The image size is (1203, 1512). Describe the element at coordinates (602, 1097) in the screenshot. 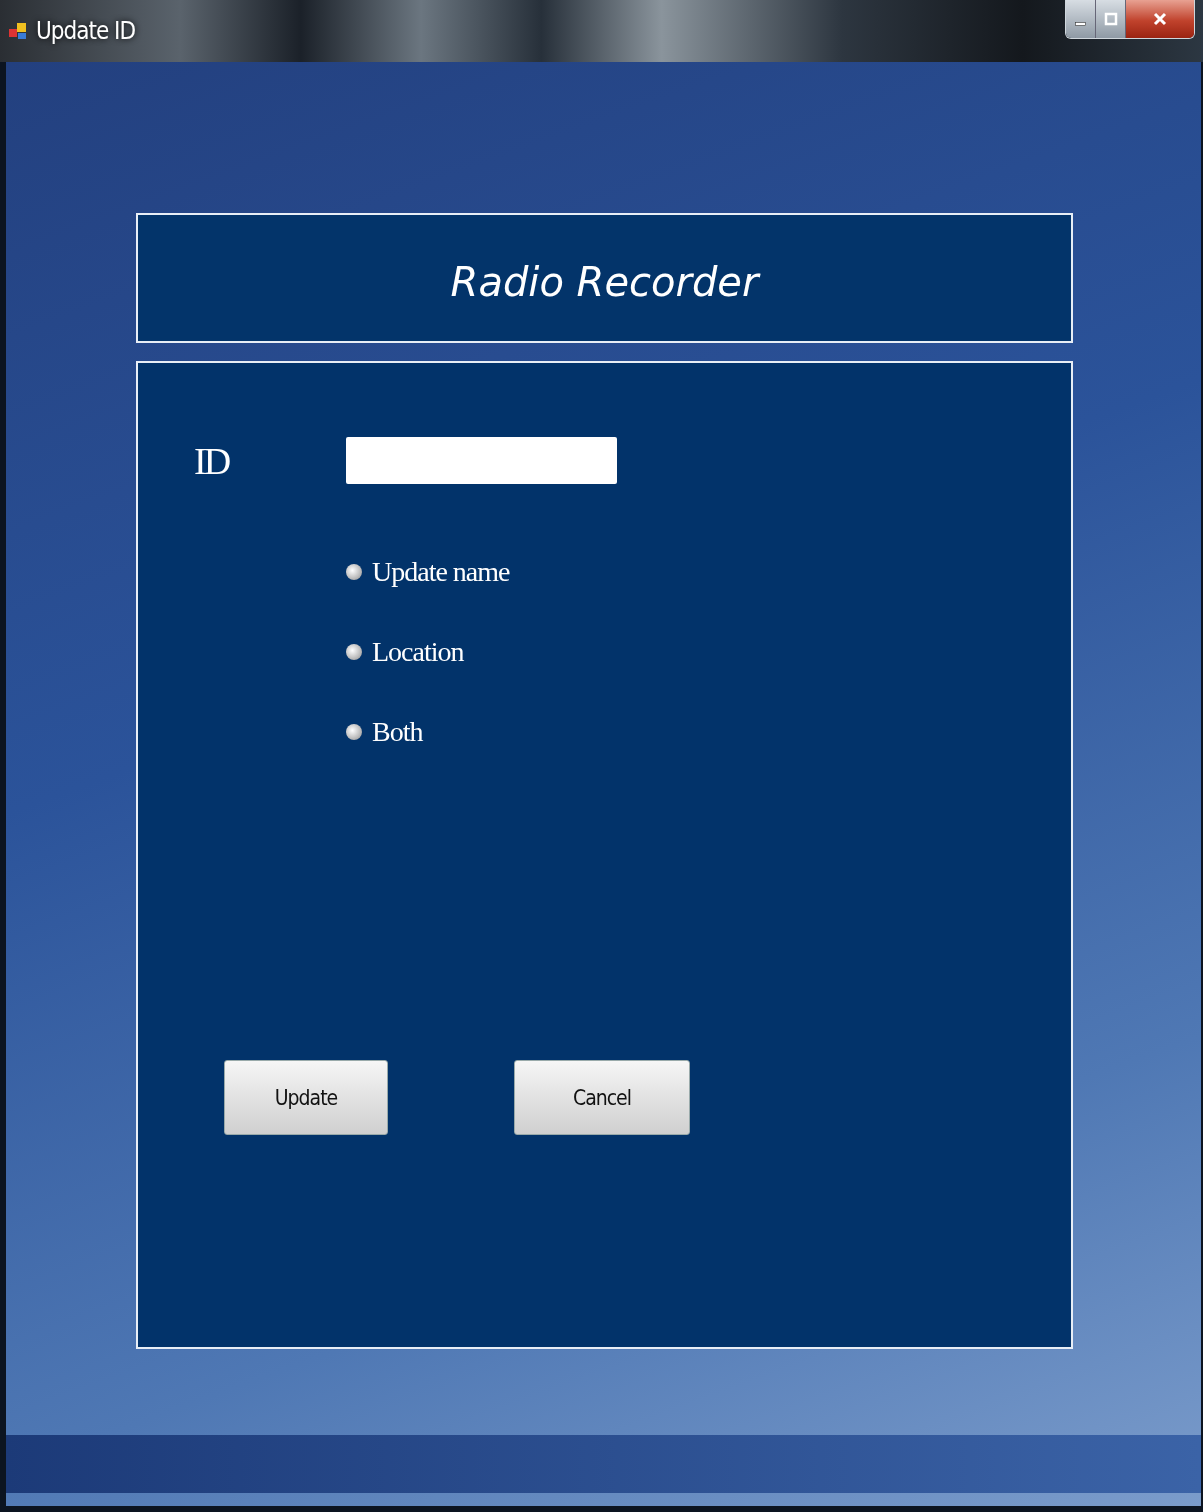

I see `cancel-button: Cancel` at that location.